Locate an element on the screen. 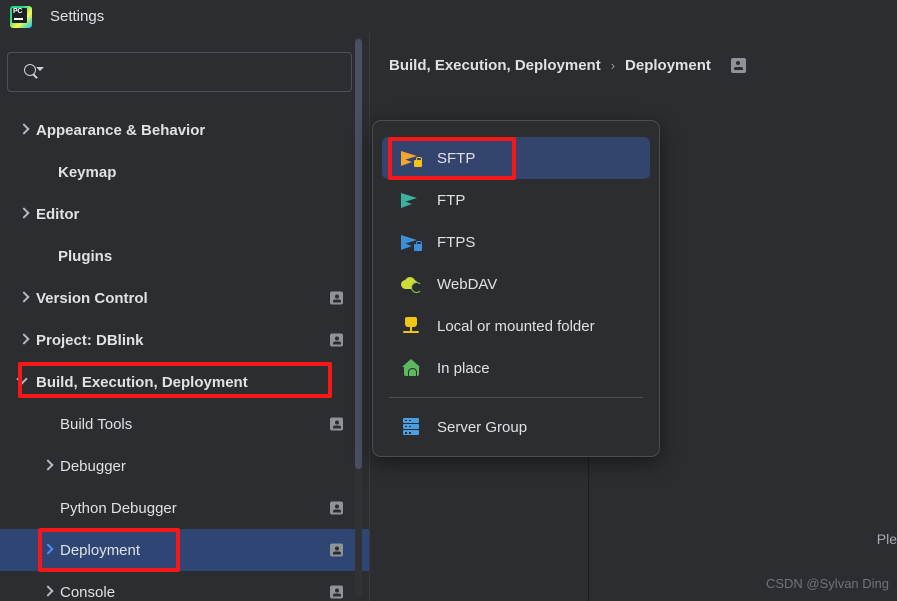 This screenshot has width=897, height=601. menu-item-label: Local or mounted folder is located at coordinates (516, 326).